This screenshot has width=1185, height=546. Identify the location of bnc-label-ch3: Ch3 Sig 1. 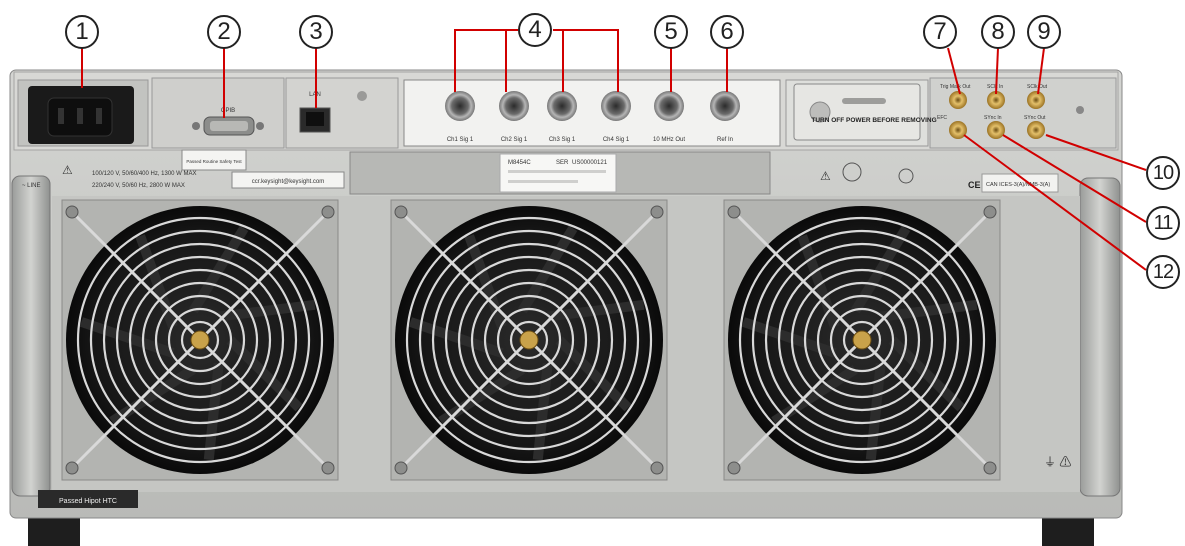
(562, 140).